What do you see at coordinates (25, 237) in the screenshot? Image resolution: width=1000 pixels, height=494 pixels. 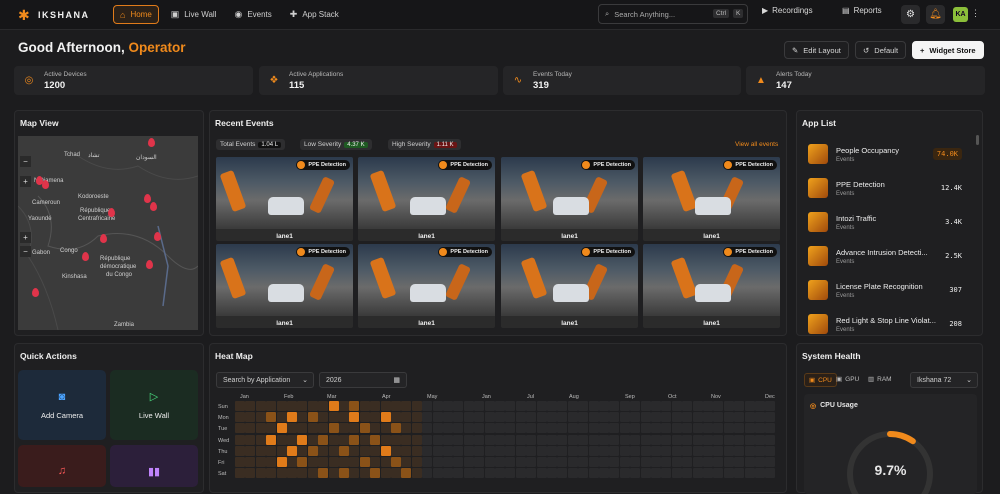 I see `zoom-in-button: +` at bounding box center [25, 237].